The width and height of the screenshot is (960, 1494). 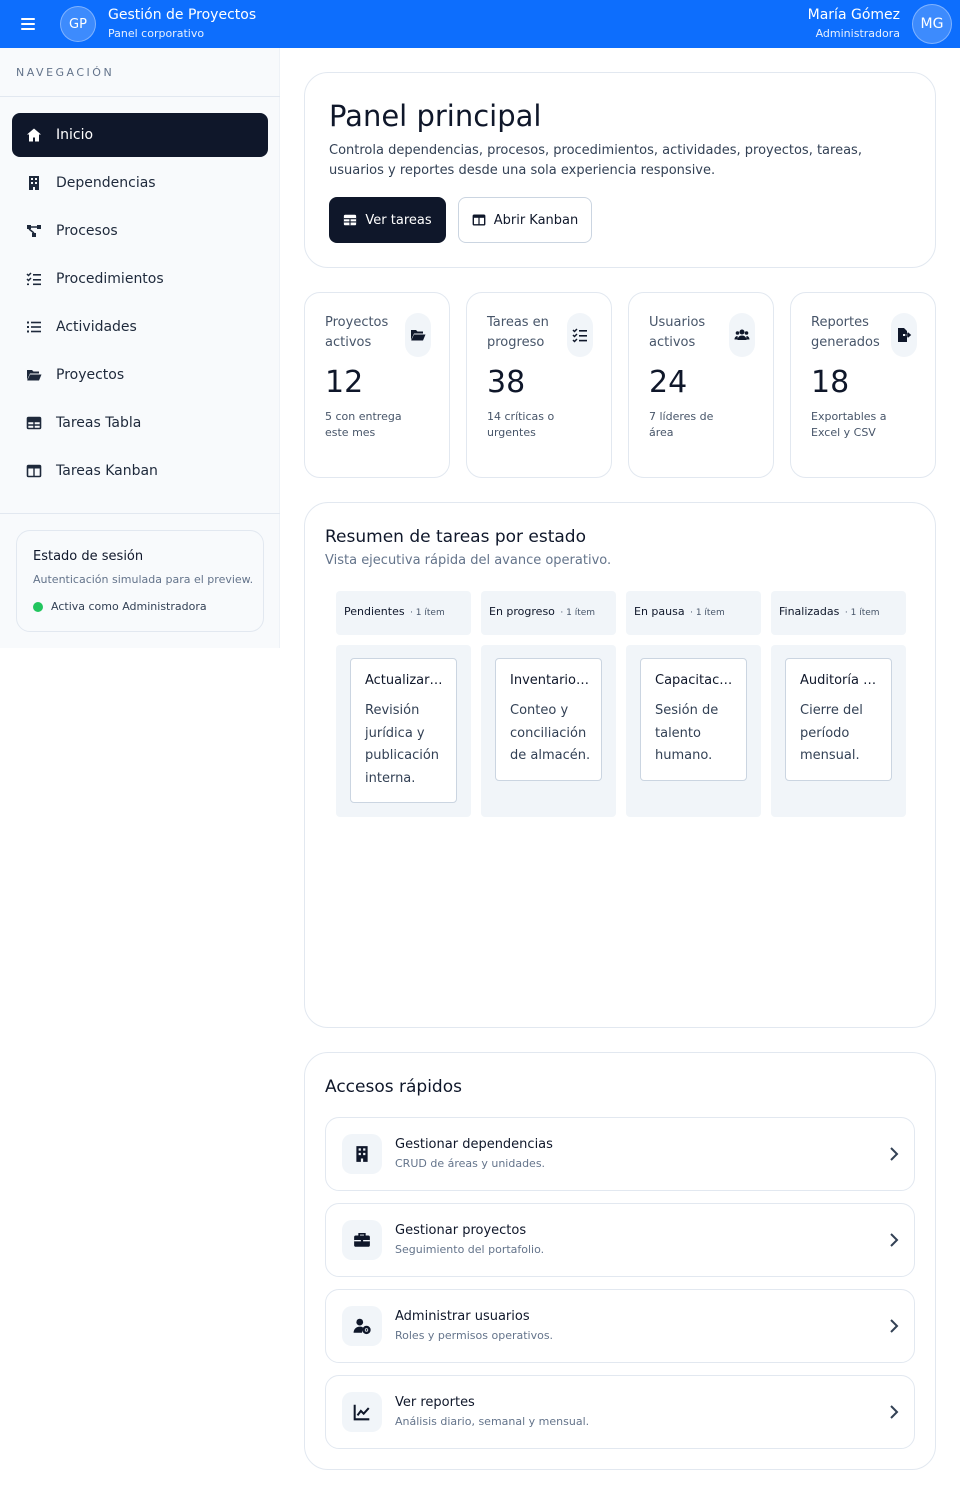 I want to click on divider, so click(x=140, y=96).